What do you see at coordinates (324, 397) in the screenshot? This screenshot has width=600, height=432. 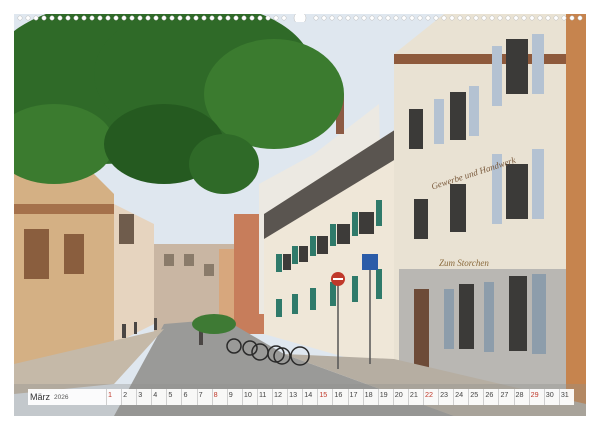 I see `day-cell: 15` at bounding box center [324, 397].